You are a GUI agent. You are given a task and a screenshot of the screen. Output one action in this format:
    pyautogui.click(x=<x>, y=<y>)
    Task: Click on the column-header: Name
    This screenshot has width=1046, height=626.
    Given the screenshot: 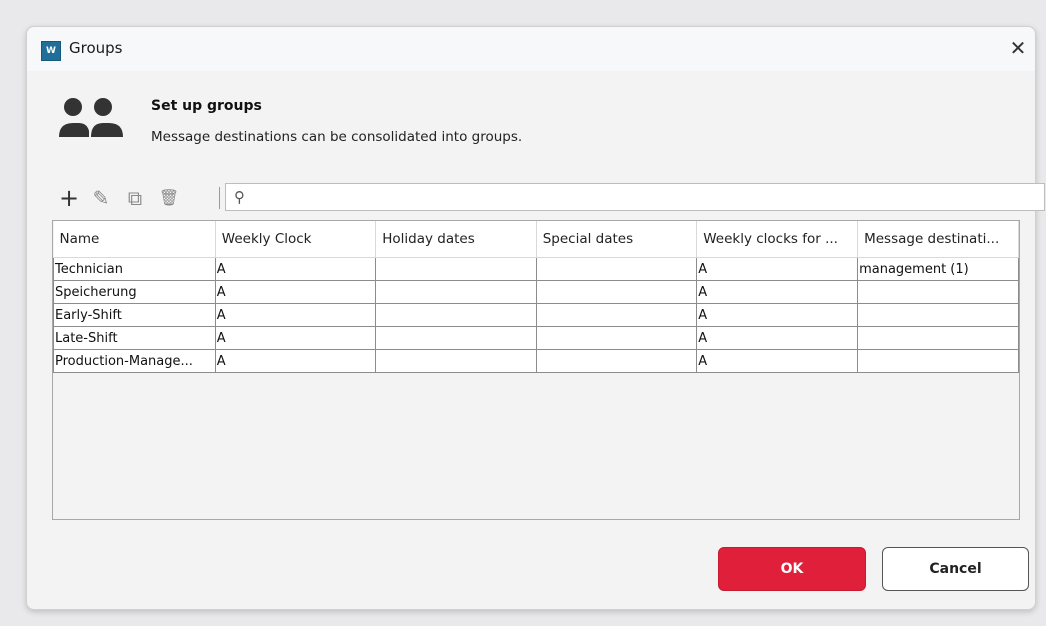 What is the action you would take?
    pyautogui.click(x=134, y=239)
    